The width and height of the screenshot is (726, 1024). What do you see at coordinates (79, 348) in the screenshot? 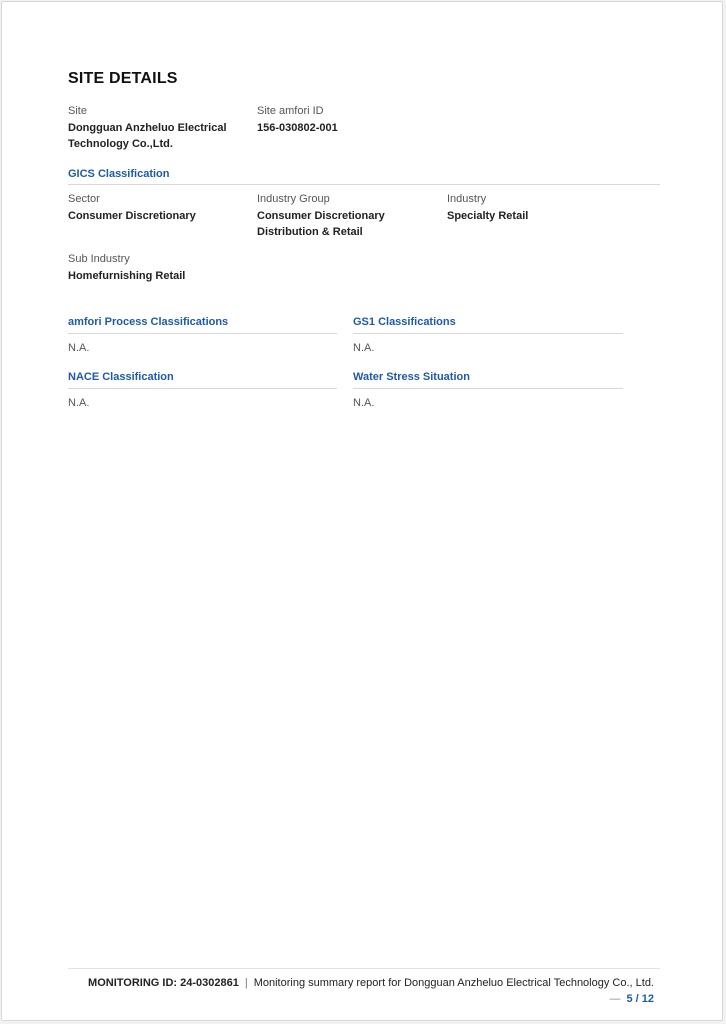
I see `amfori-process-value: N.A.` at bounding box center [79, 348].